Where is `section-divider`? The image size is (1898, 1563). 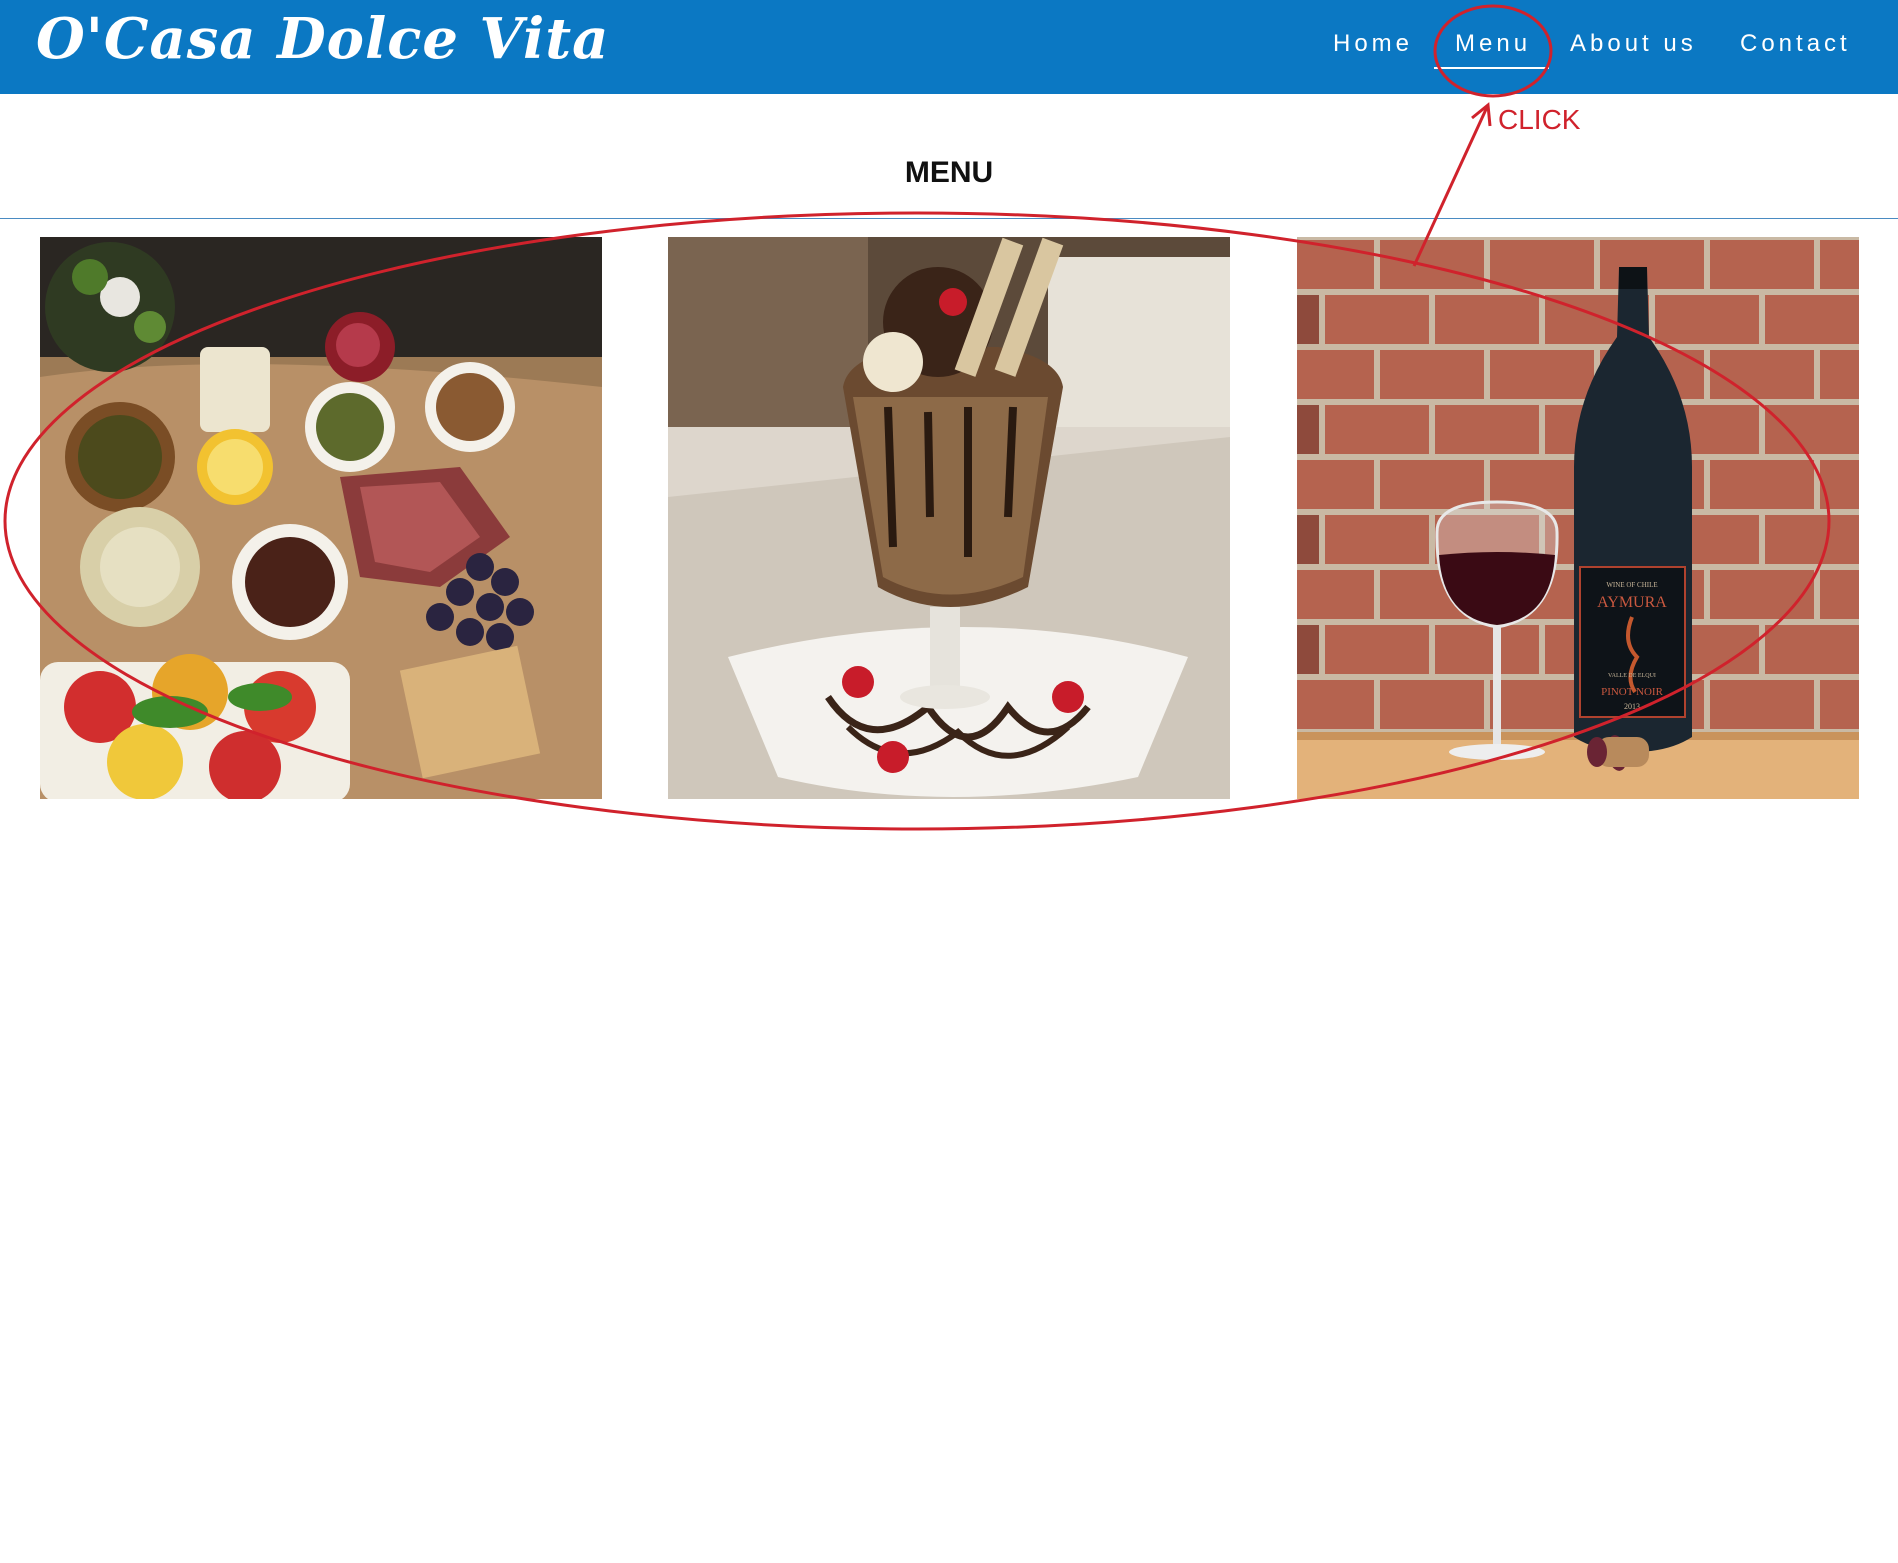 section-divider is located at coordinates (949, 218).